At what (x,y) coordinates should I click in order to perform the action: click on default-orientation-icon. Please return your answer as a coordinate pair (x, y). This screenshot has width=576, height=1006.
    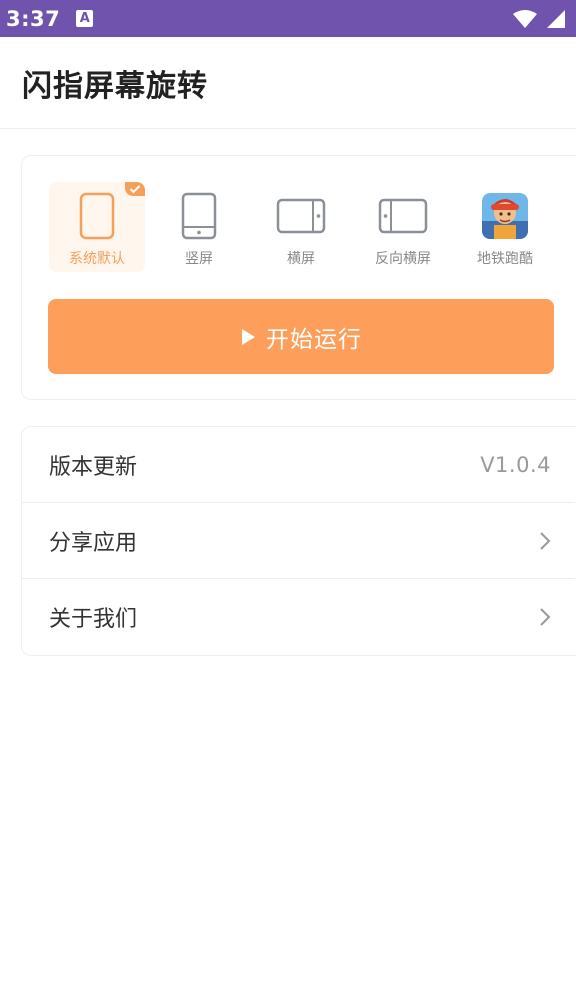
    Looking at the image, I should click on (97, 216).